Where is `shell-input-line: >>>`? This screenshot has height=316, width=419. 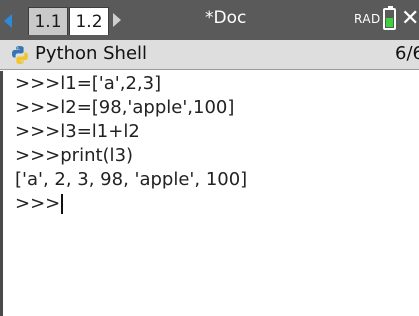
shell-input-line: >>> is located at coordinates (39, 204).